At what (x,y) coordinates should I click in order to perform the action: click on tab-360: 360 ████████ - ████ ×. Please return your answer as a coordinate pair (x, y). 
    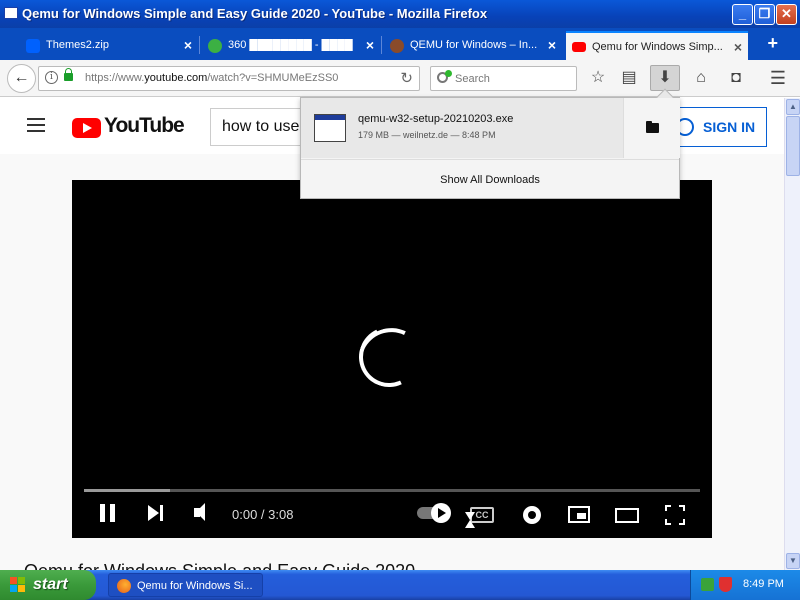
    Looking at the image, I should click on (291, 45).